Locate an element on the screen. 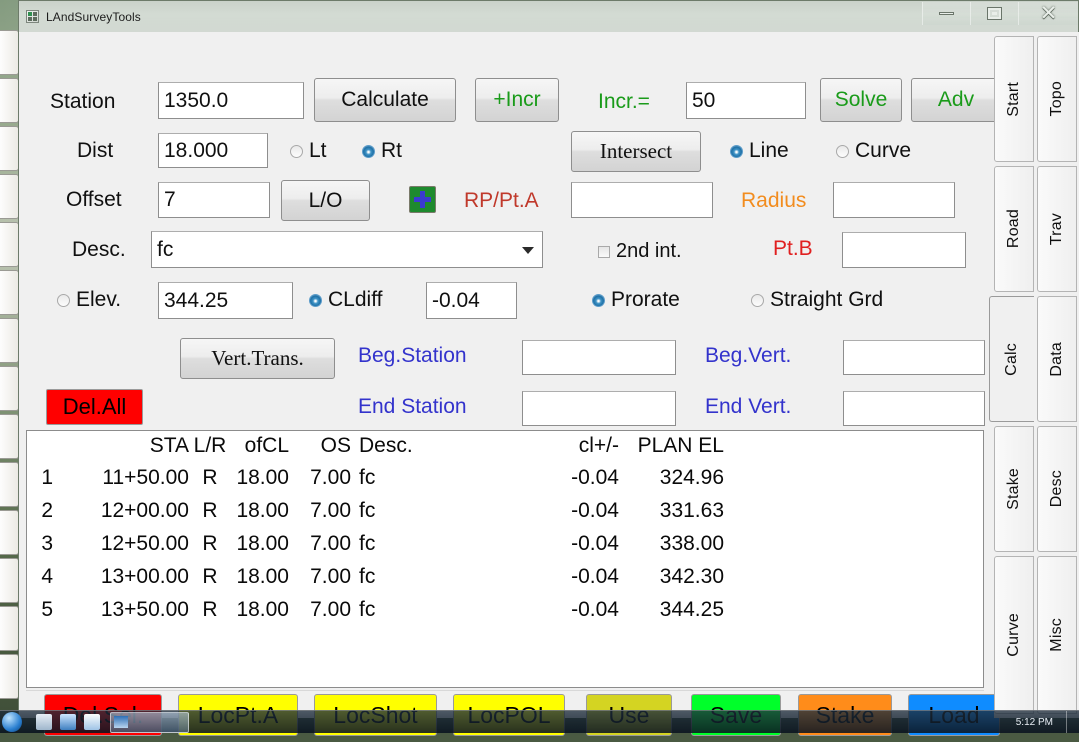 This screenshot has width=1079, height=742. side-lt-label: Lt is located at coordinates (318, 150).